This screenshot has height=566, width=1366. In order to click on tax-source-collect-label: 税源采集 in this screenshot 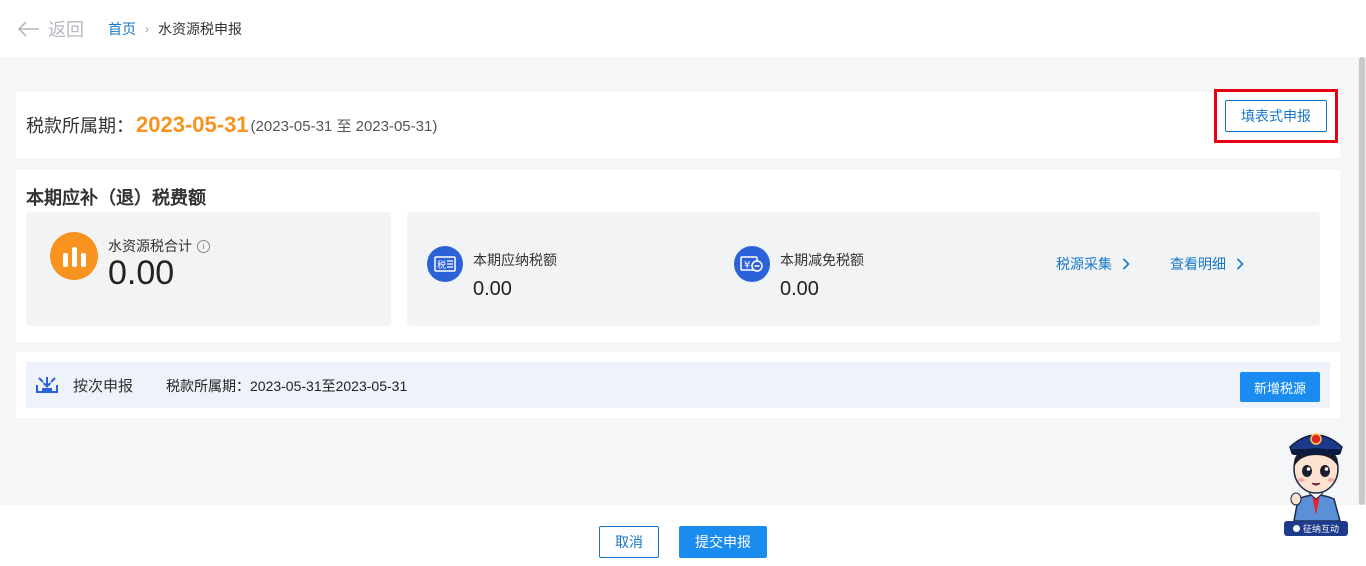, I will do `click(1084, 264)`.